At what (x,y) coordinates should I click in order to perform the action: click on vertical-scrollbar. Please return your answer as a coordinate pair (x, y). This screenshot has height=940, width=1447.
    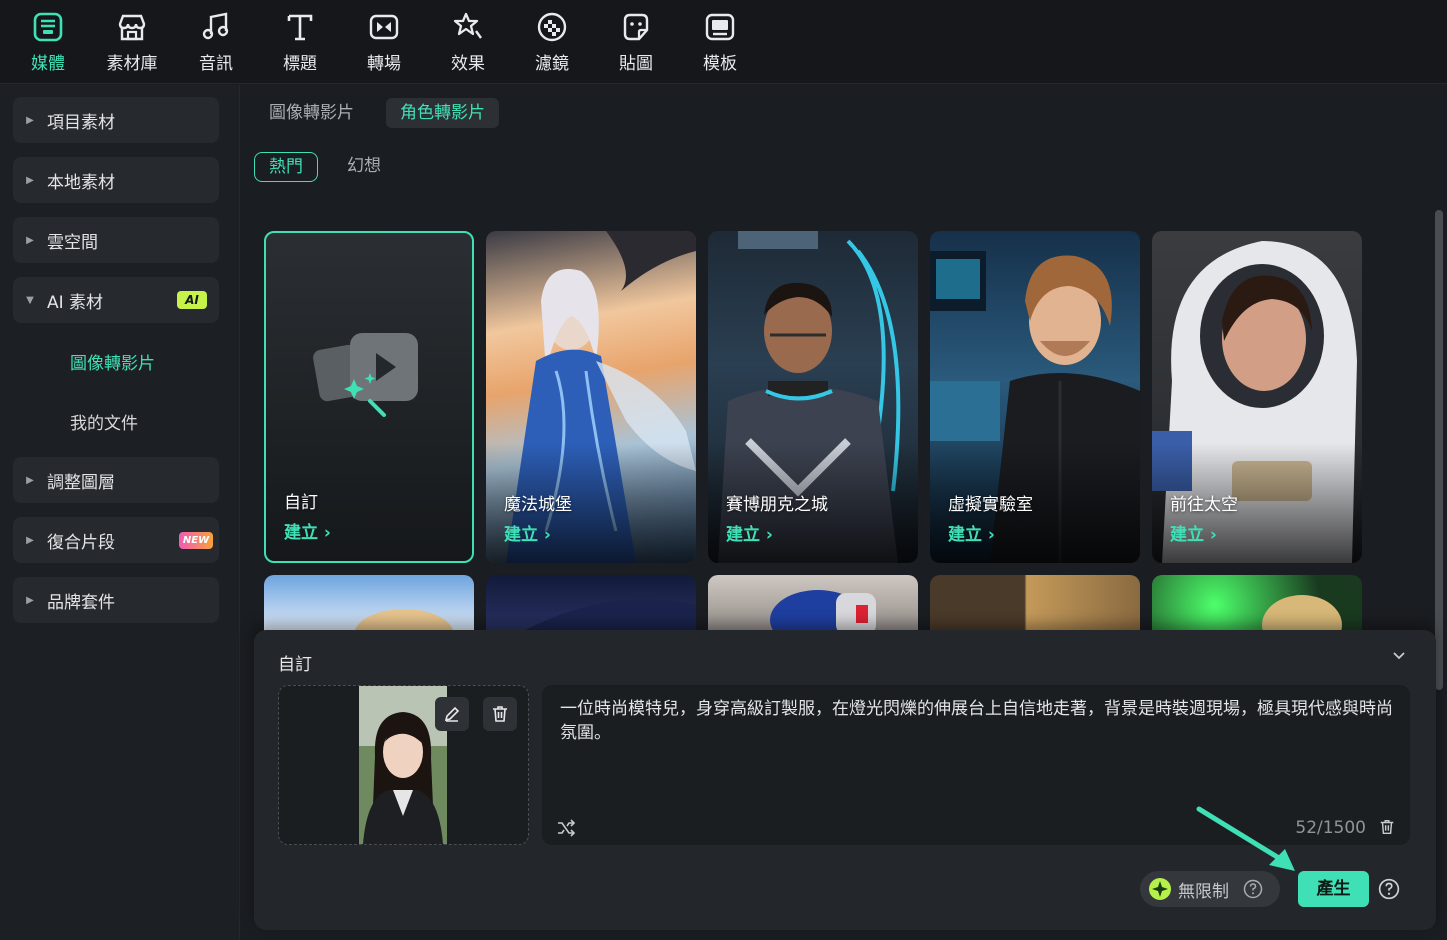
    Looking at the image, I should click on (1439, 450).